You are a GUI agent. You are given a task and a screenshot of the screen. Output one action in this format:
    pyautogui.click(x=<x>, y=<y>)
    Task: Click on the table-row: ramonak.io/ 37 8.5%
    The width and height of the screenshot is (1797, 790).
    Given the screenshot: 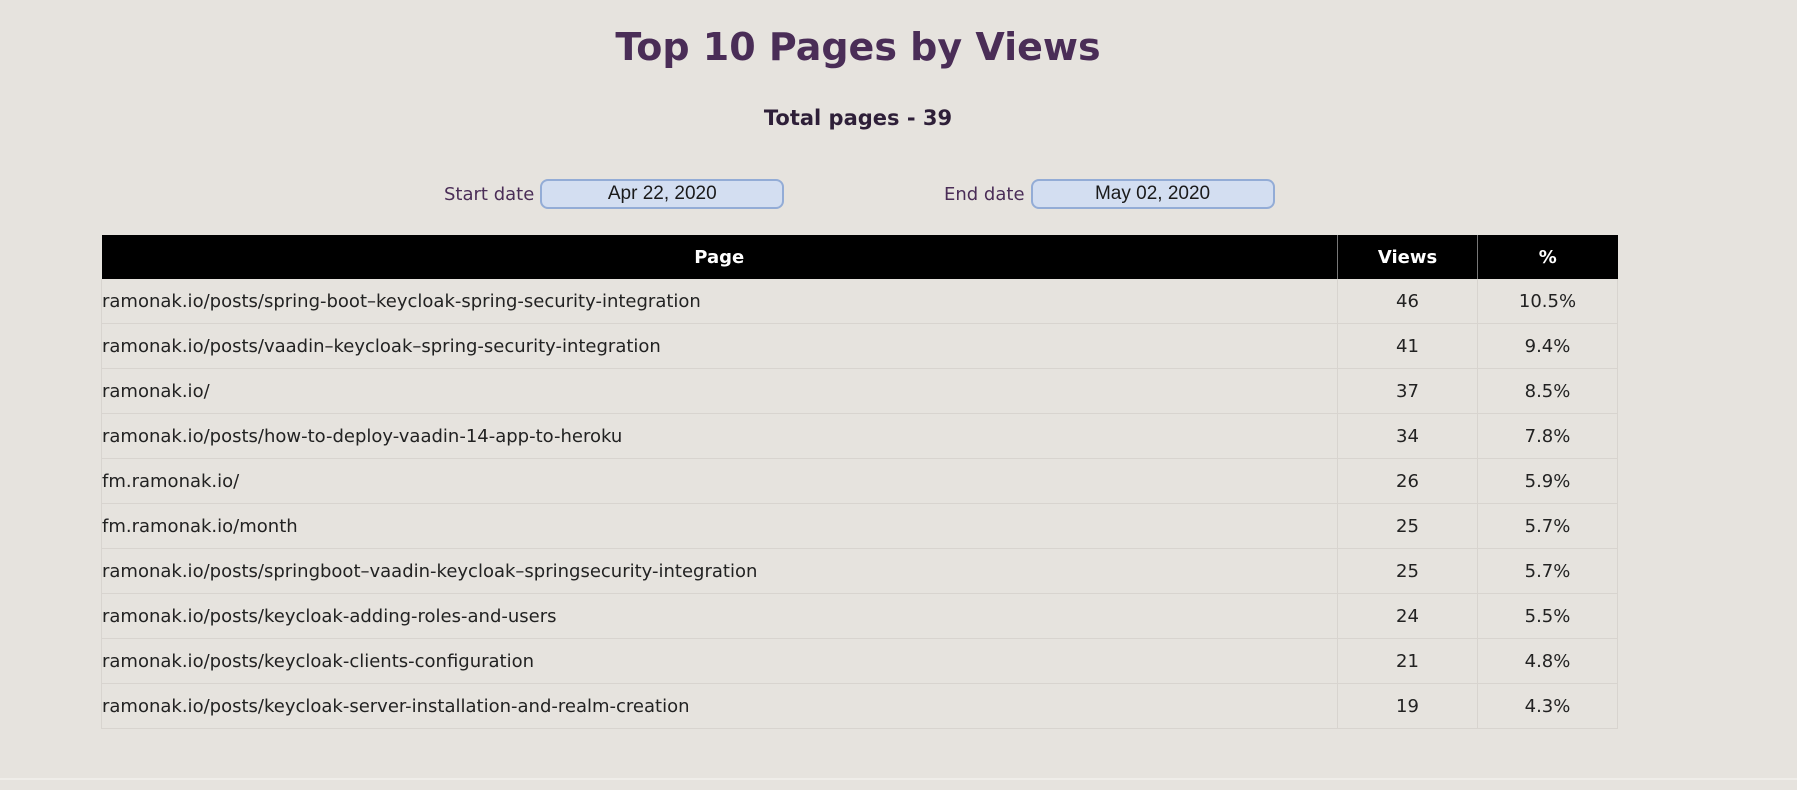 What is the action you would take?
    pyautogui.click(x=859, y=391)
    